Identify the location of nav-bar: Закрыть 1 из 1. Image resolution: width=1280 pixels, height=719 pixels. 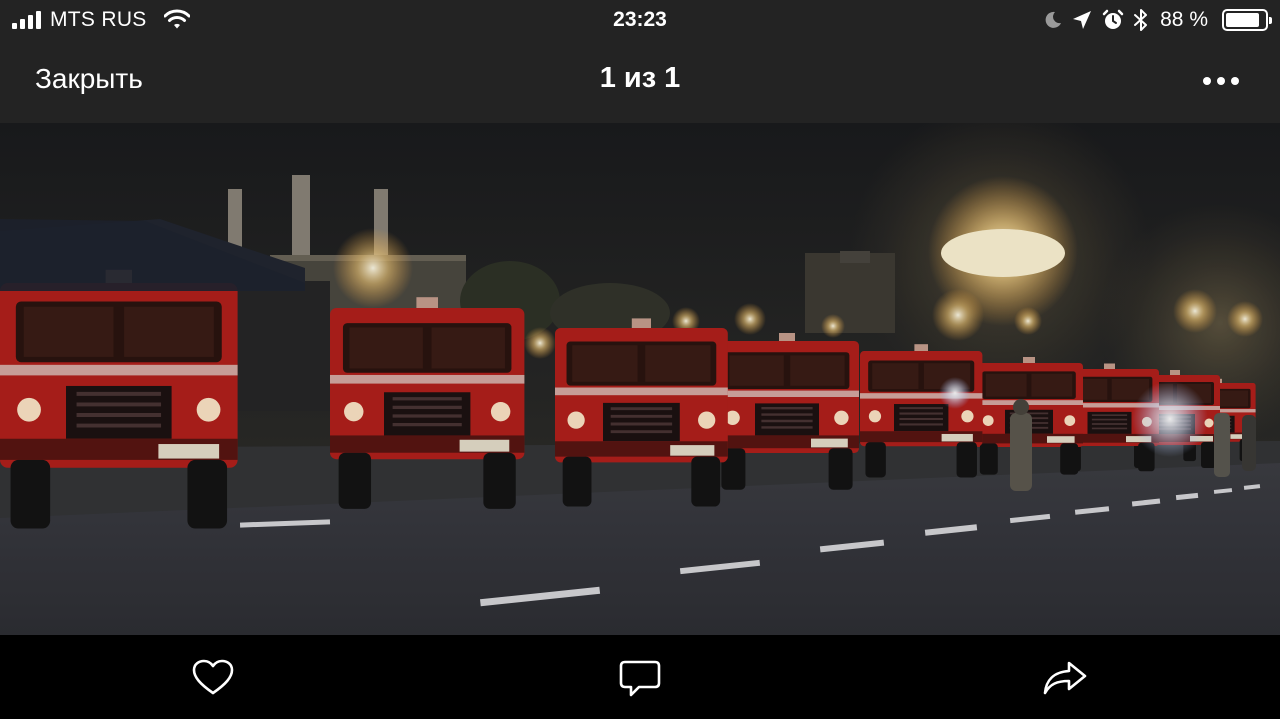
(640, 81).